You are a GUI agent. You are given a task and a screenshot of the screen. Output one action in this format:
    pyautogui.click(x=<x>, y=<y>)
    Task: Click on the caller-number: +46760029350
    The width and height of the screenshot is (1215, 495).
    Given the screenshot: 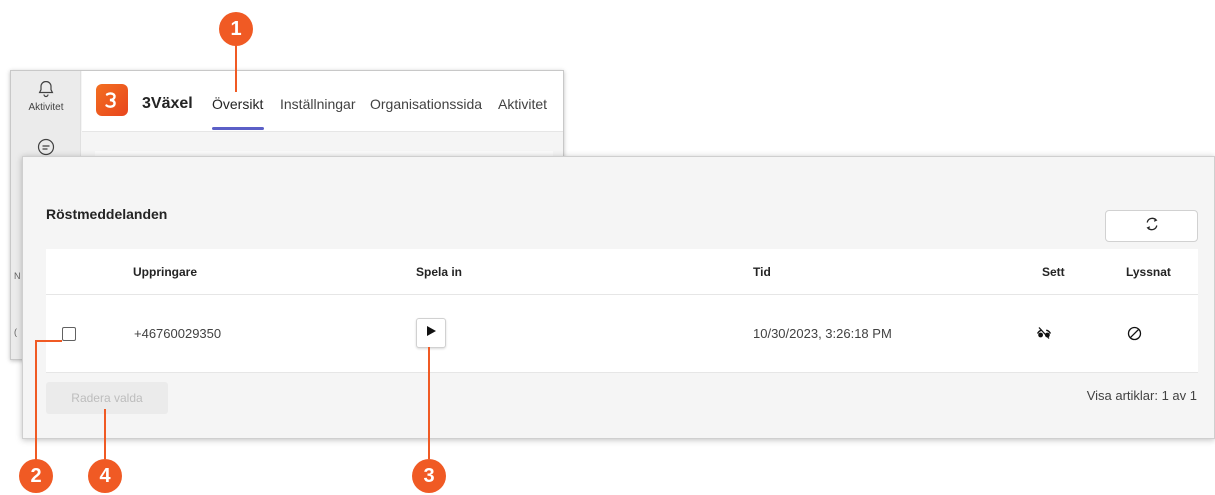 What is the action you would take?
    pyautogui.click(x=178, y=333)
    